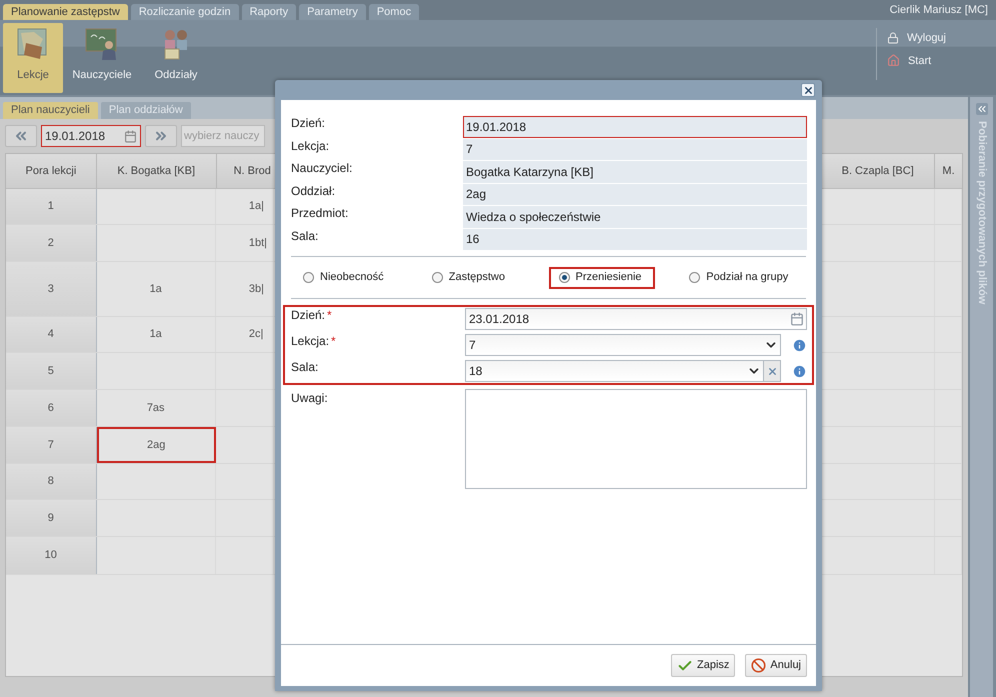 The width and height of the screenshot is (996, 697). I want to click on info-value: 7, so click(635, 149).